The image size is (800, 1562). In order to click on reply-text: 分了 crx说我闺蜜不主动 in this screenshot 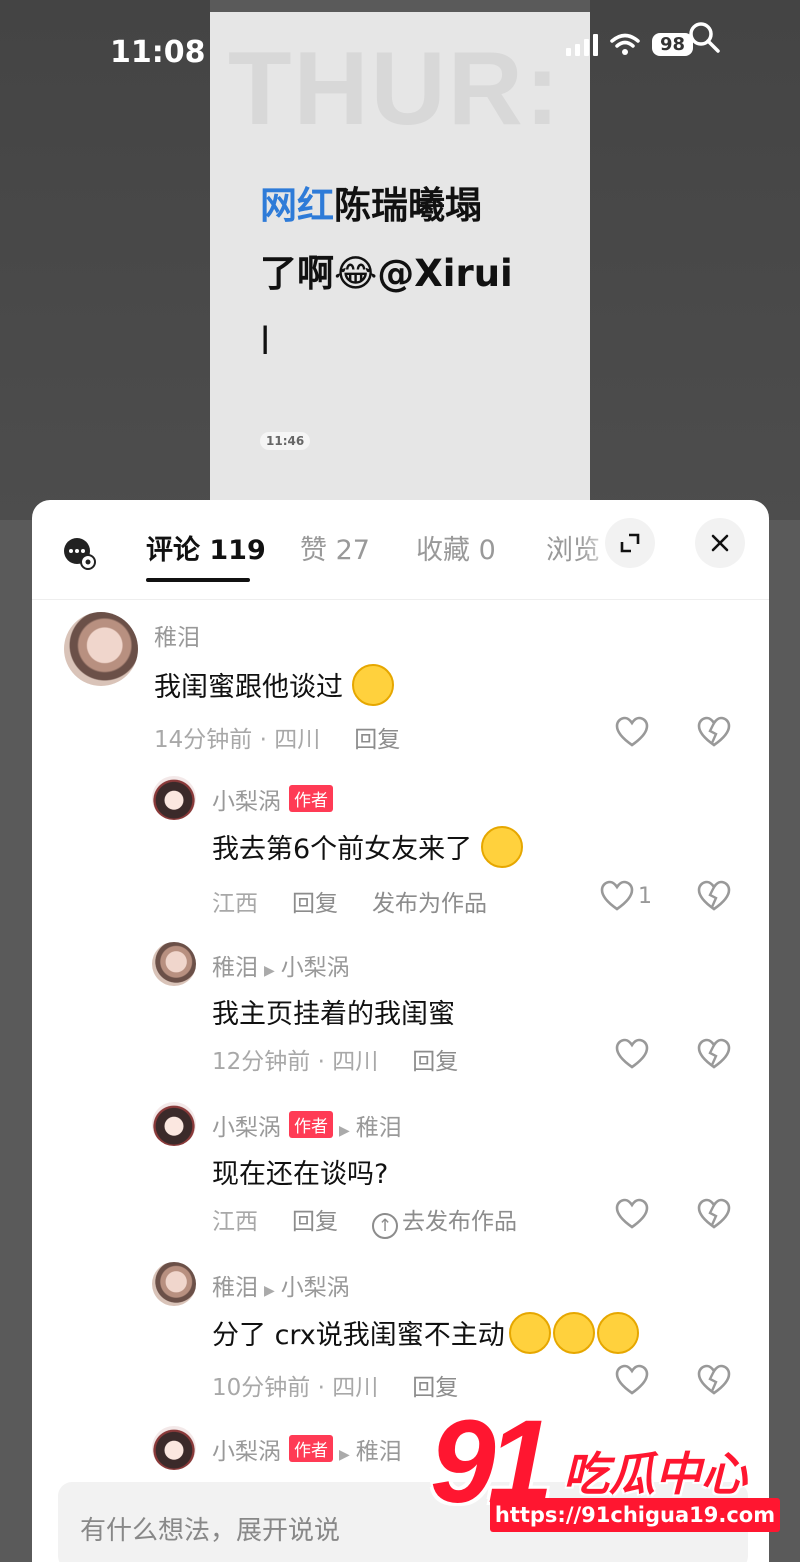, I will do `click(426, 1333)`.